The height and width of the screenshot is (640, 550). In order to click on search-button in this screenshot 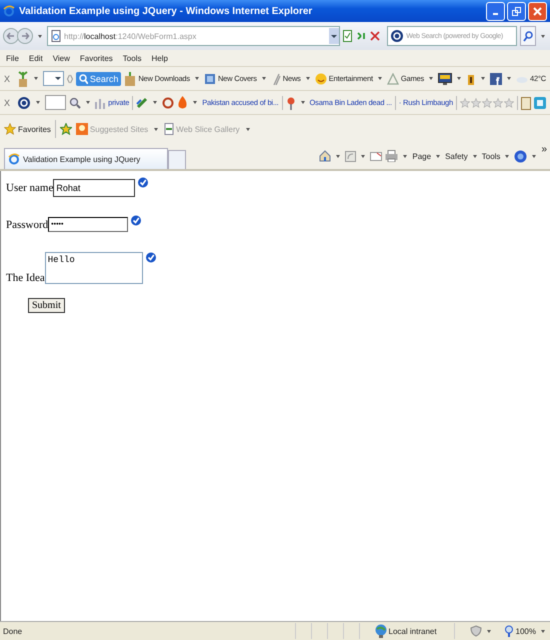, I will do `click(528, 36)`.